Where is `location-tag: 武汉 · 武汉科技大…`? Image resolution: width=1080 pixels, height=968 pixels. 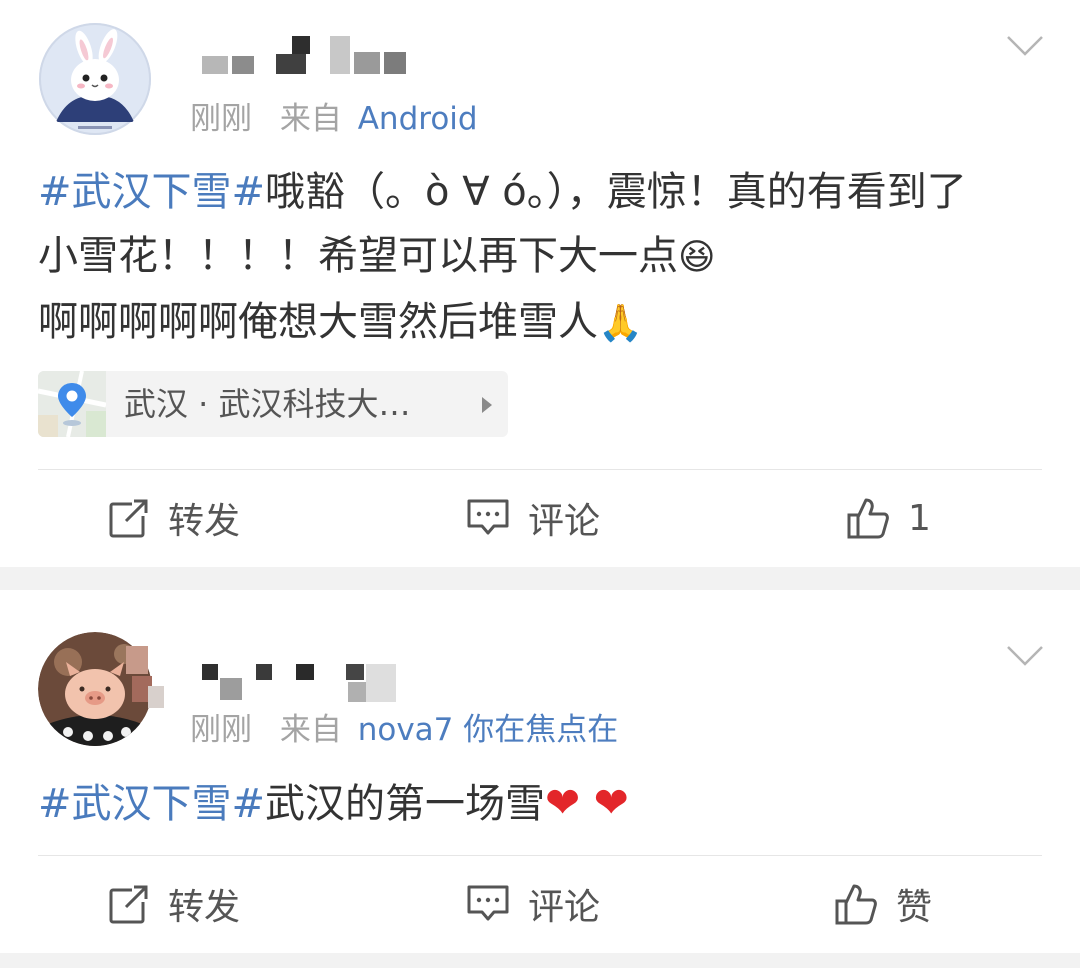 location-tag: 武汉 · 武汉科技大… is located at coordinates (273, 404).